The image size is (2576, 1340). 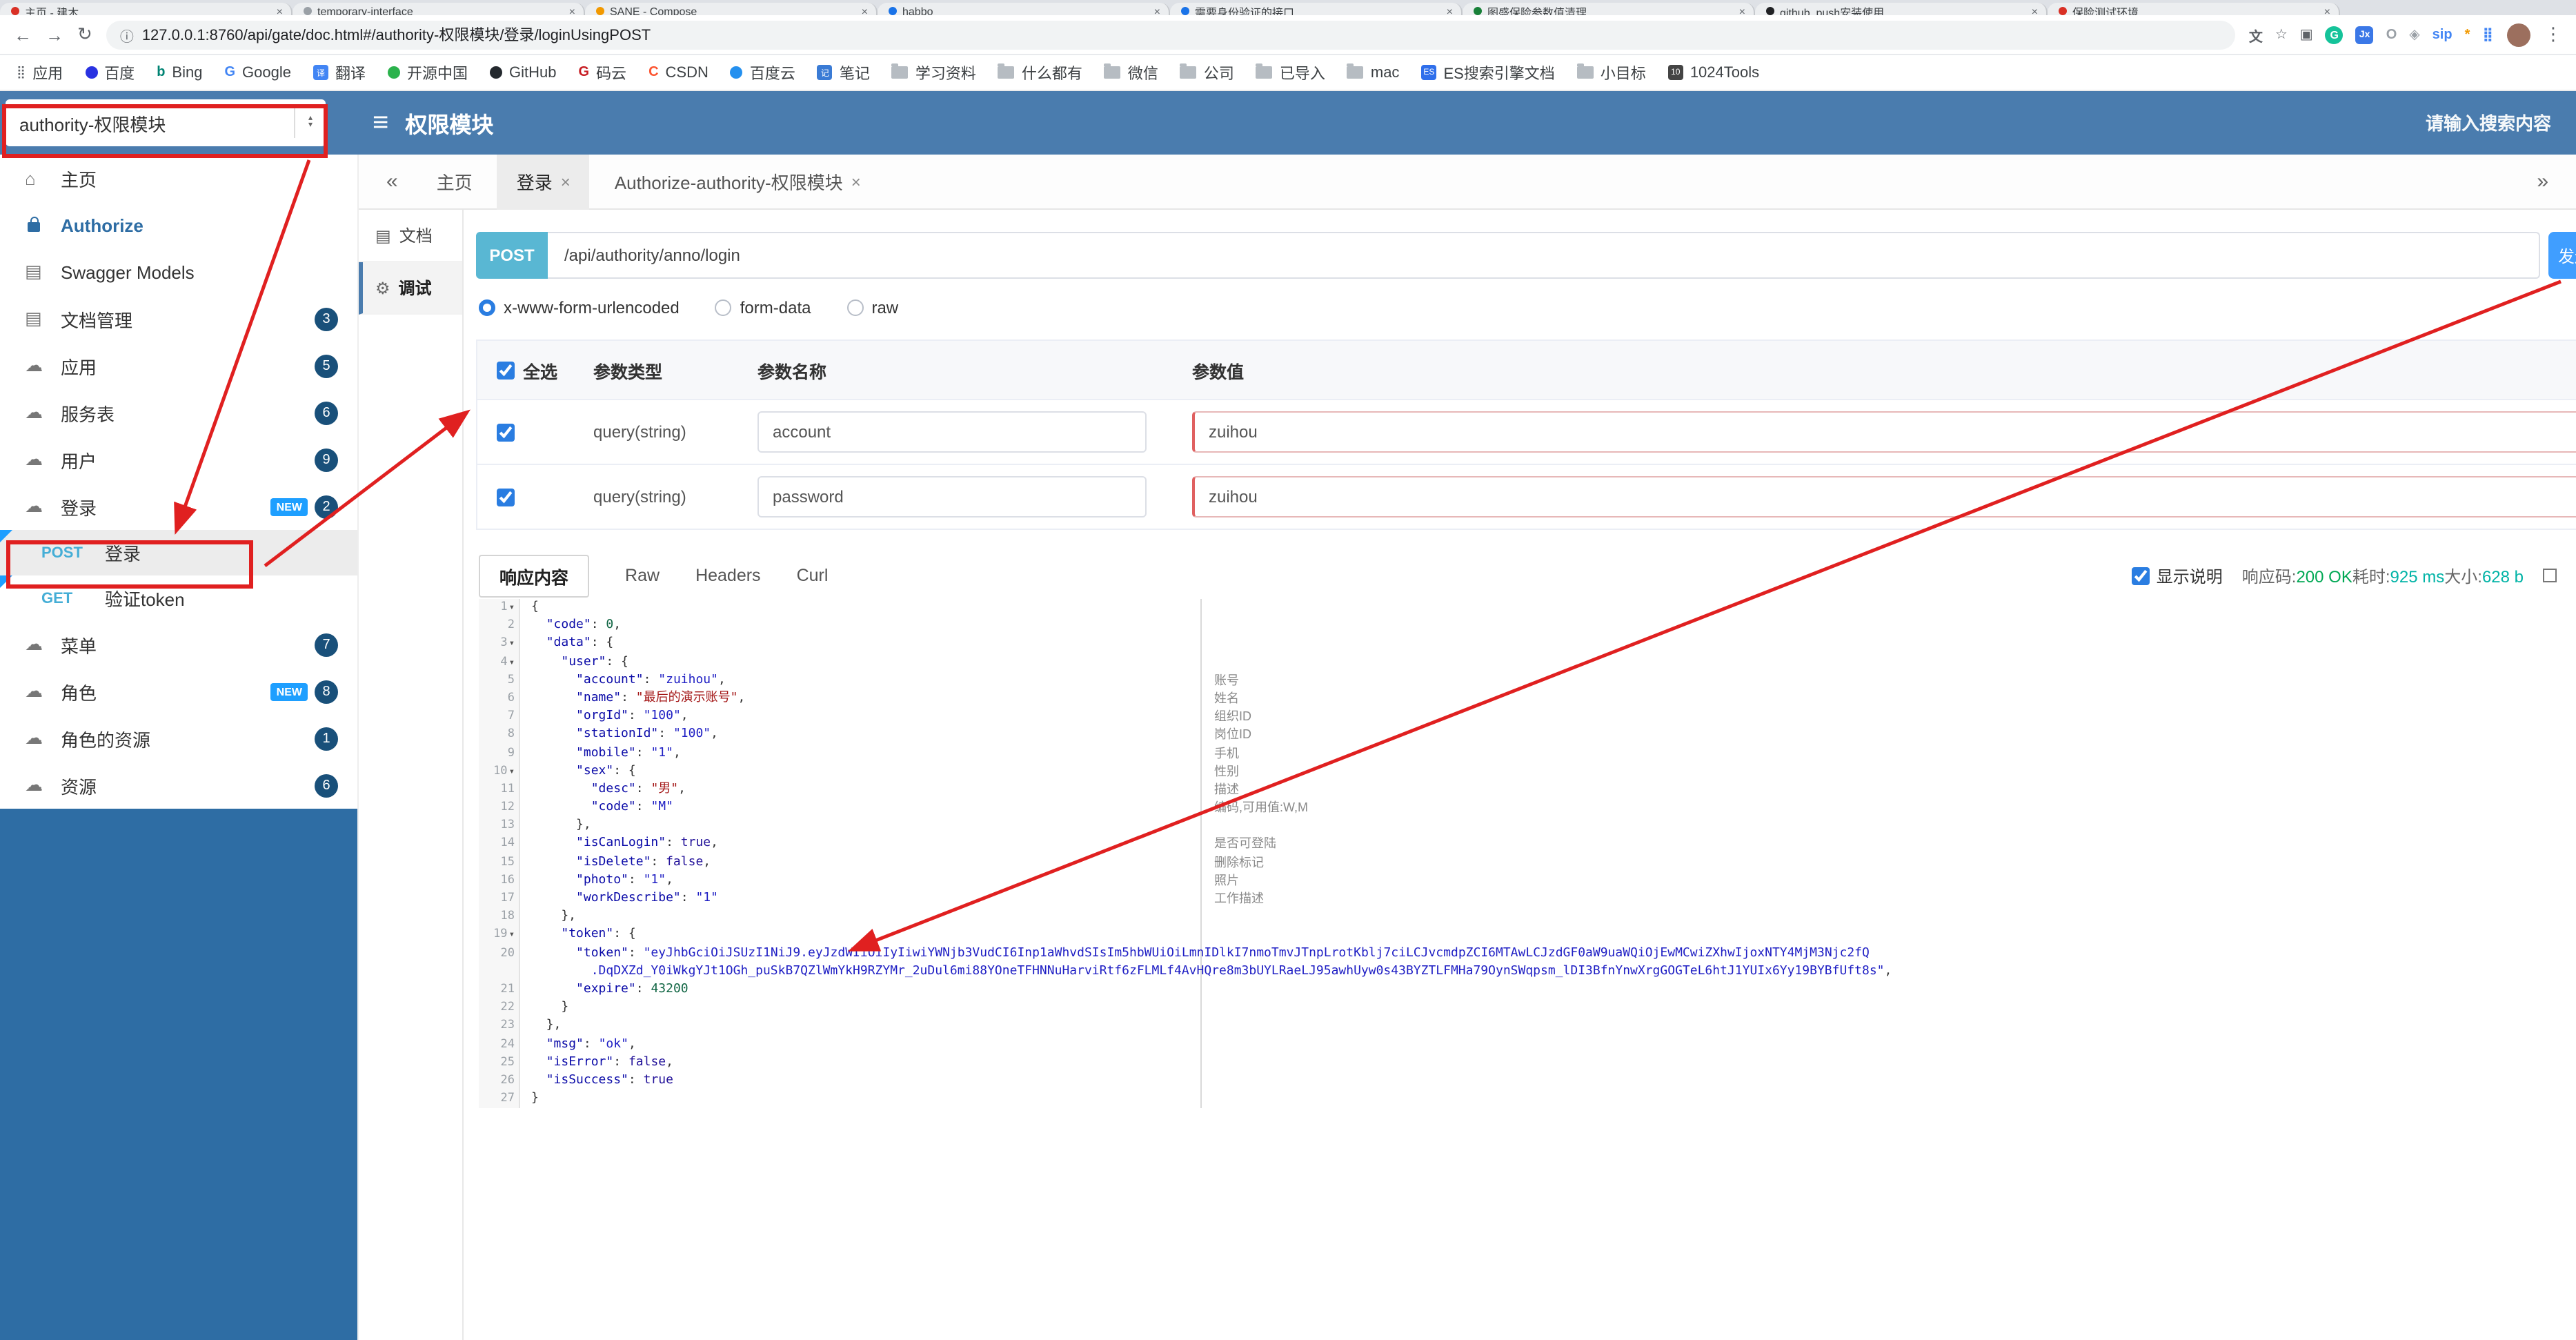 What do you see at coordinates (2443, 34) in the screenshot?
I see `sip-ext-icon: sip` at bounding box center [2443, 34].